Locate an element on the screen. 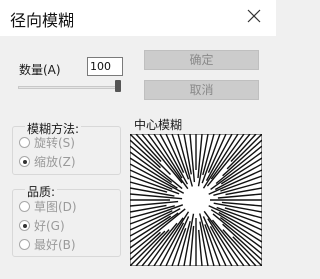  radio-best: 最好(B) is located at coordinates (47, 245).